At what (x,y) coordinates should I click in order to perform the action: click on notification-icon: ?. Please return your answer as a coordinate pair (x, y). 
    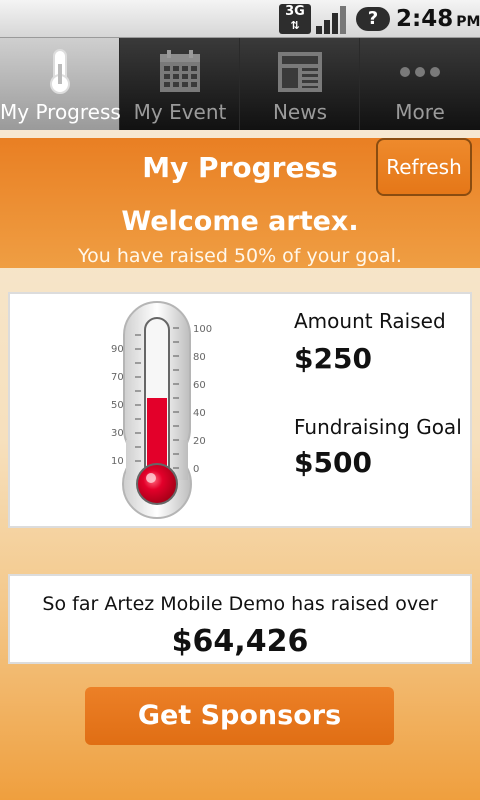
    Looking at the image, I should click on (373, 19).